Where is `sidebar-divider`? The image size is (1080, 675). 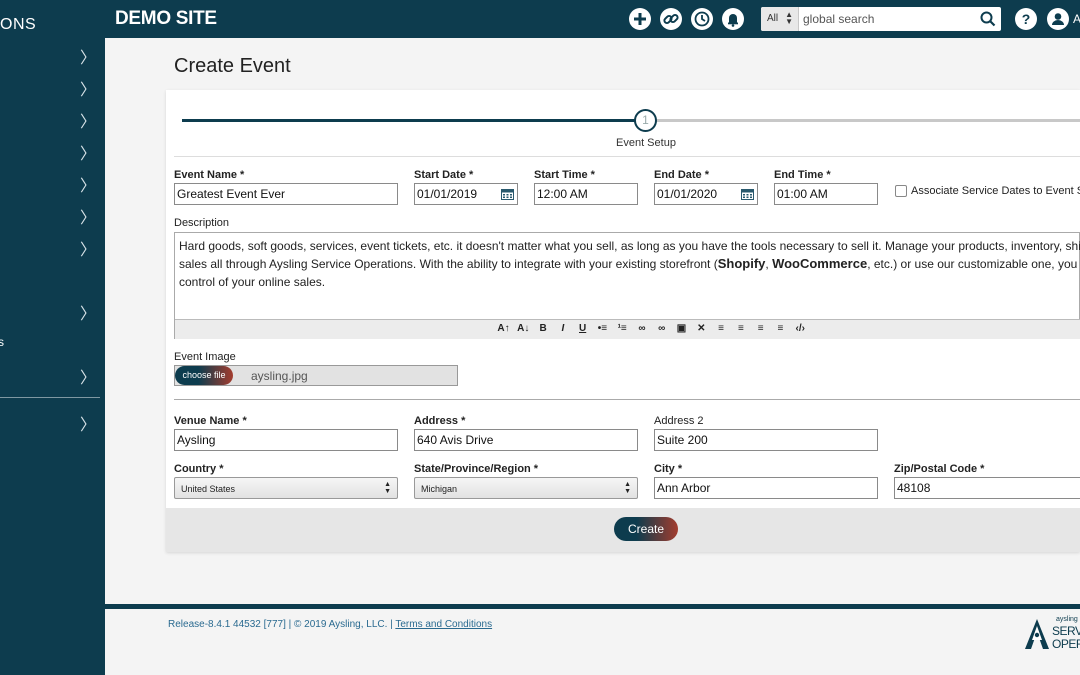 sidebar-divider is located at coordinates (50, 397).